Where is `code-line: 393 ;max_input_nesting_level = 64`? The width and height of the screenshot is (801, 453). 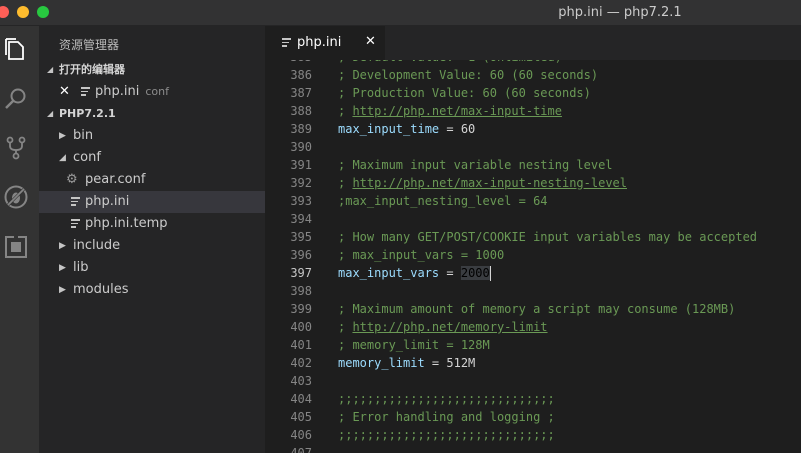
code-line: 393 ;max_input_nesting_level = 64 is located at coordinates (533, 201).